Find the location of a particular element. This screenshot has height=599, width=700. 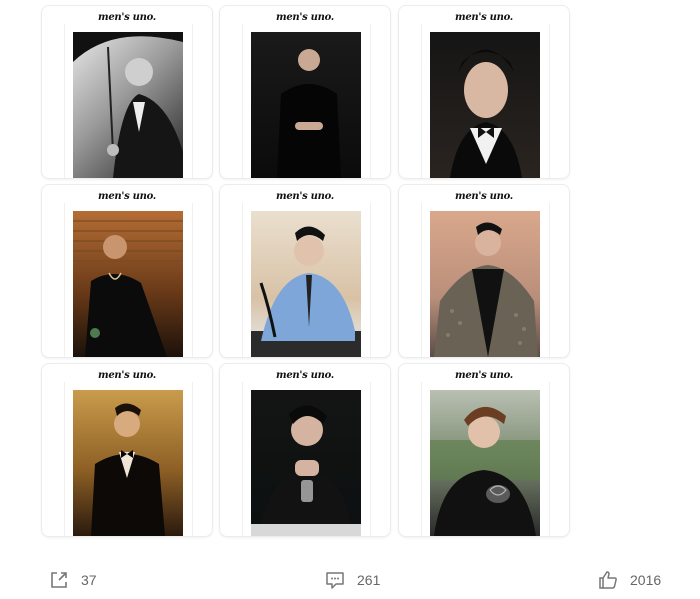

photo-man-in-patterned-jacket is located at coordinates (485, 284).